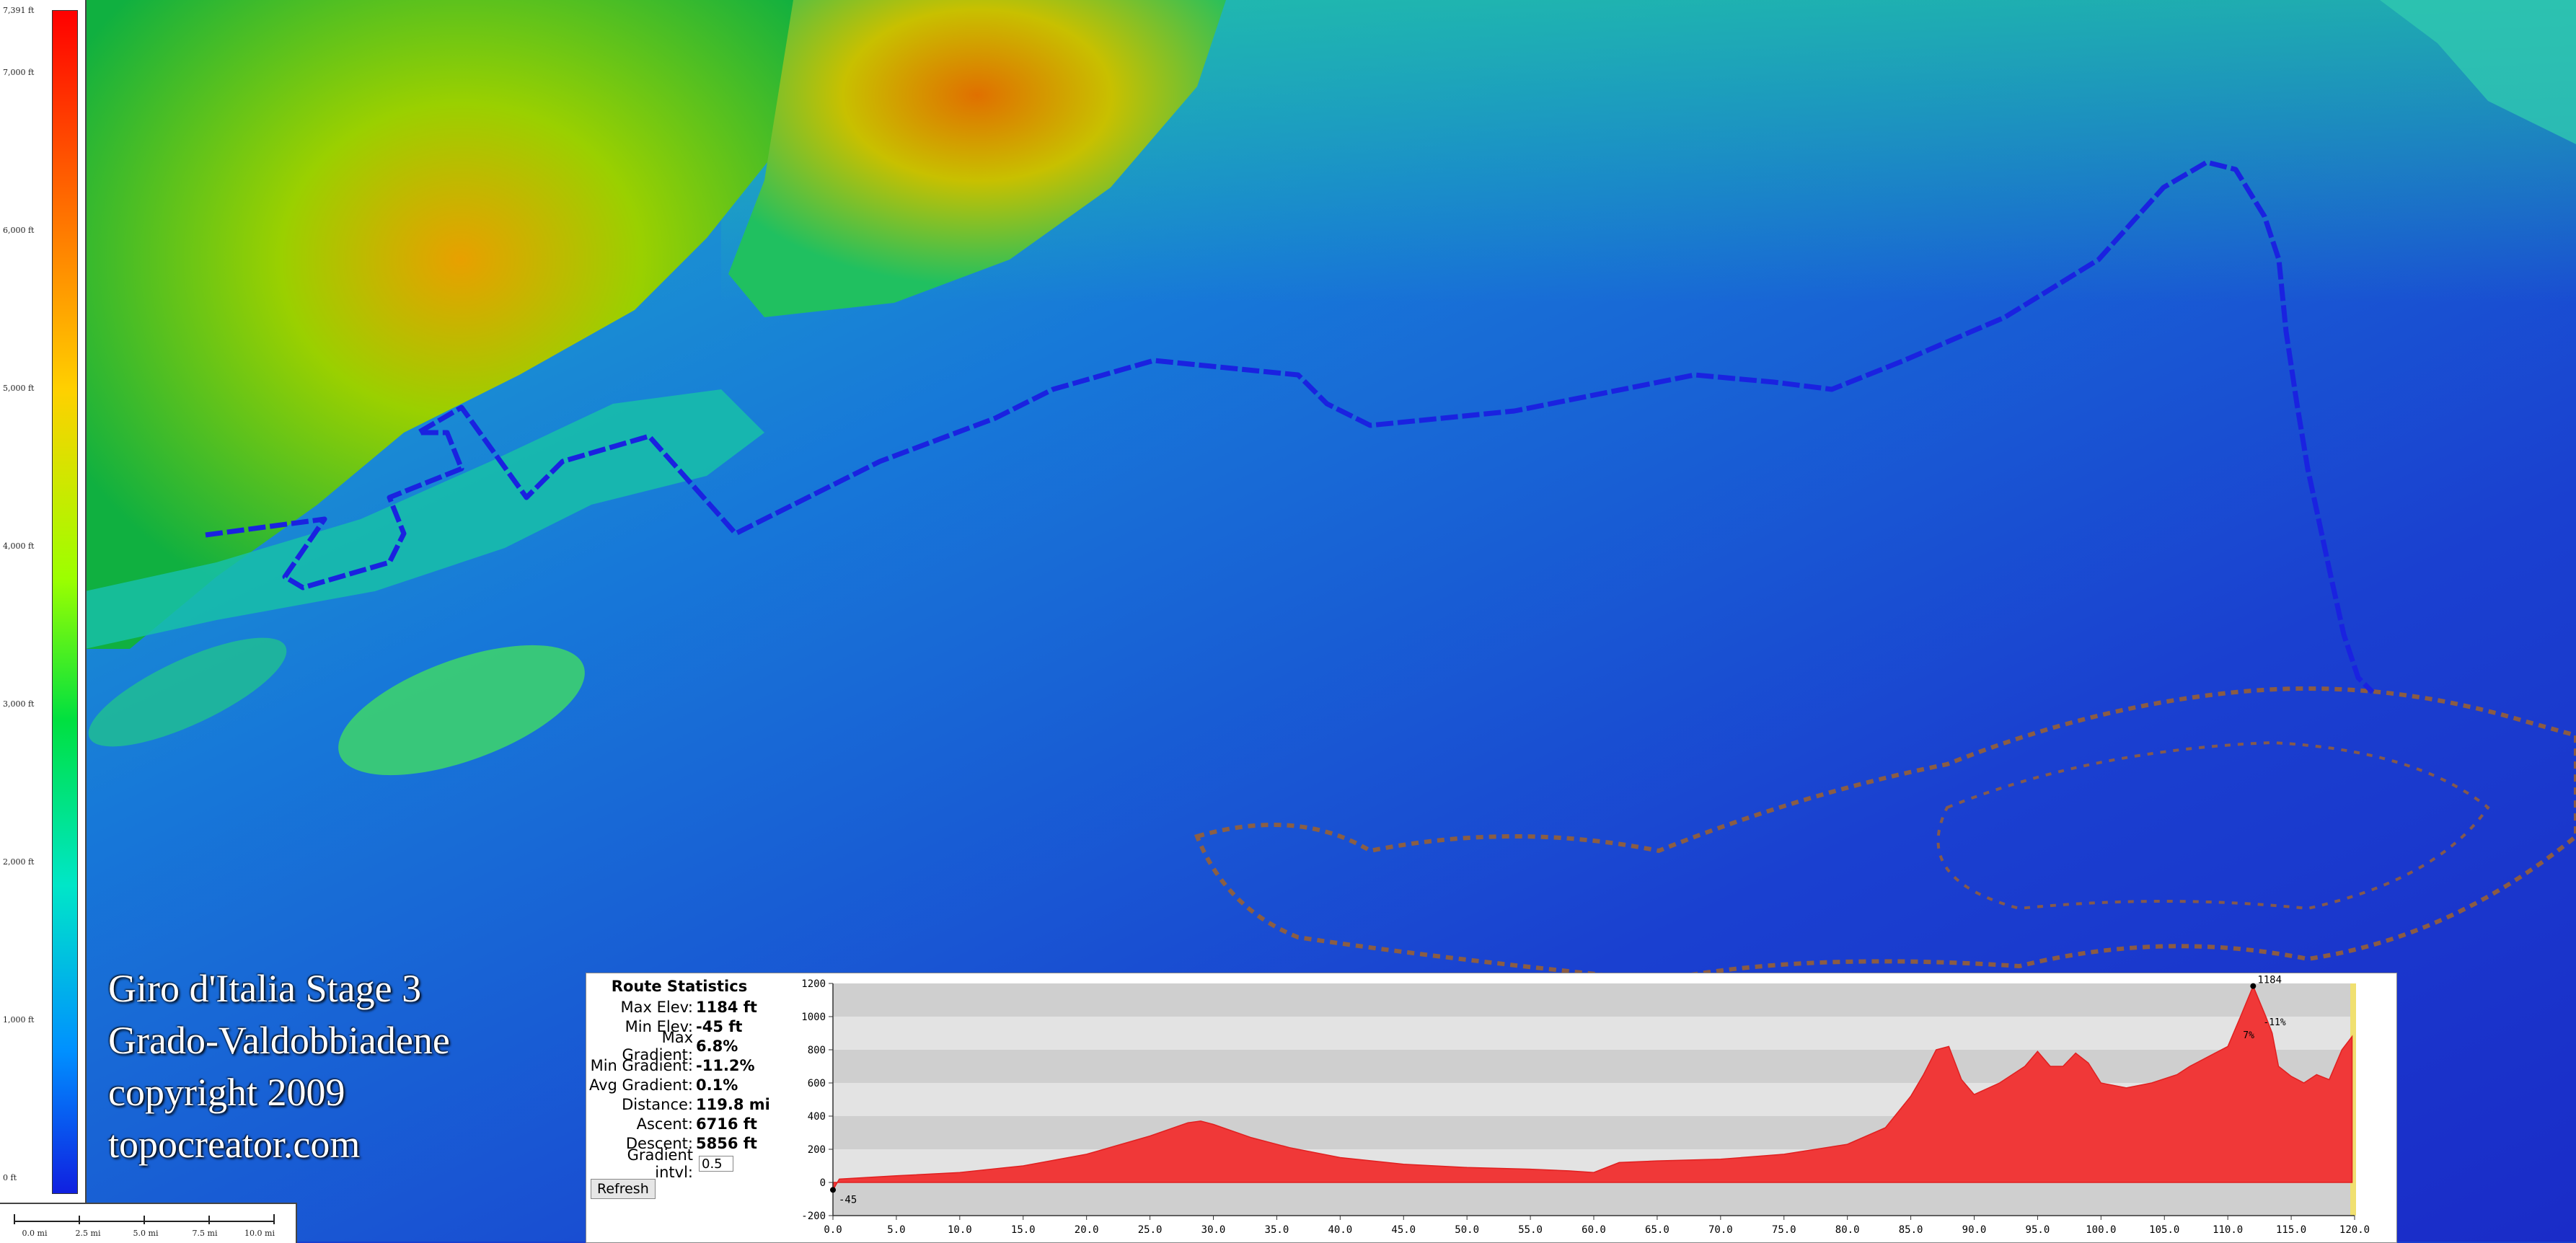 The height and width of the screenshot is (1243, 2576). What do you see at coordinates (2228, 1230) in the screenshot?
I see `x-tick-label: 110.0` at bounding box center [2228, 1230].